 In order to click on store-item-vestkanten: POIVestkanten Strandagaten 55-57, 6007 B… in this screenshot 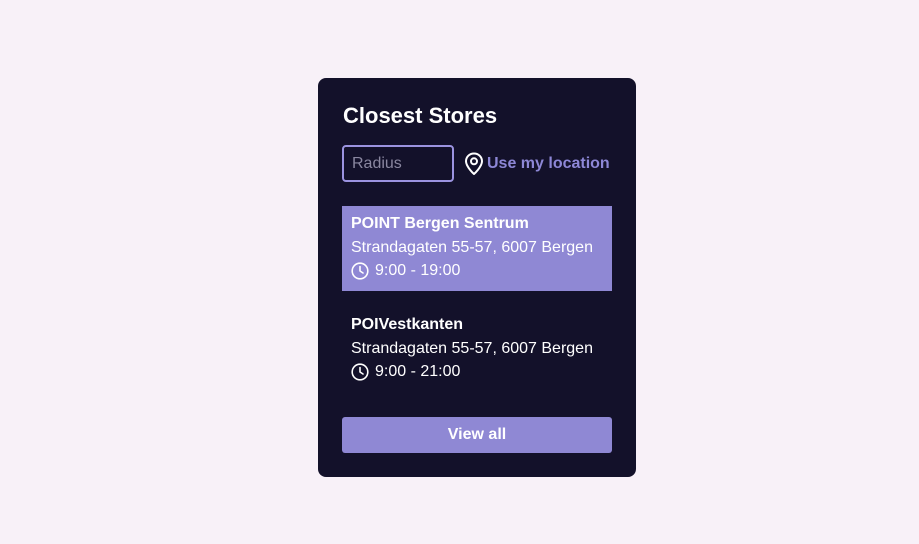, I will do `click(477, 349)`.